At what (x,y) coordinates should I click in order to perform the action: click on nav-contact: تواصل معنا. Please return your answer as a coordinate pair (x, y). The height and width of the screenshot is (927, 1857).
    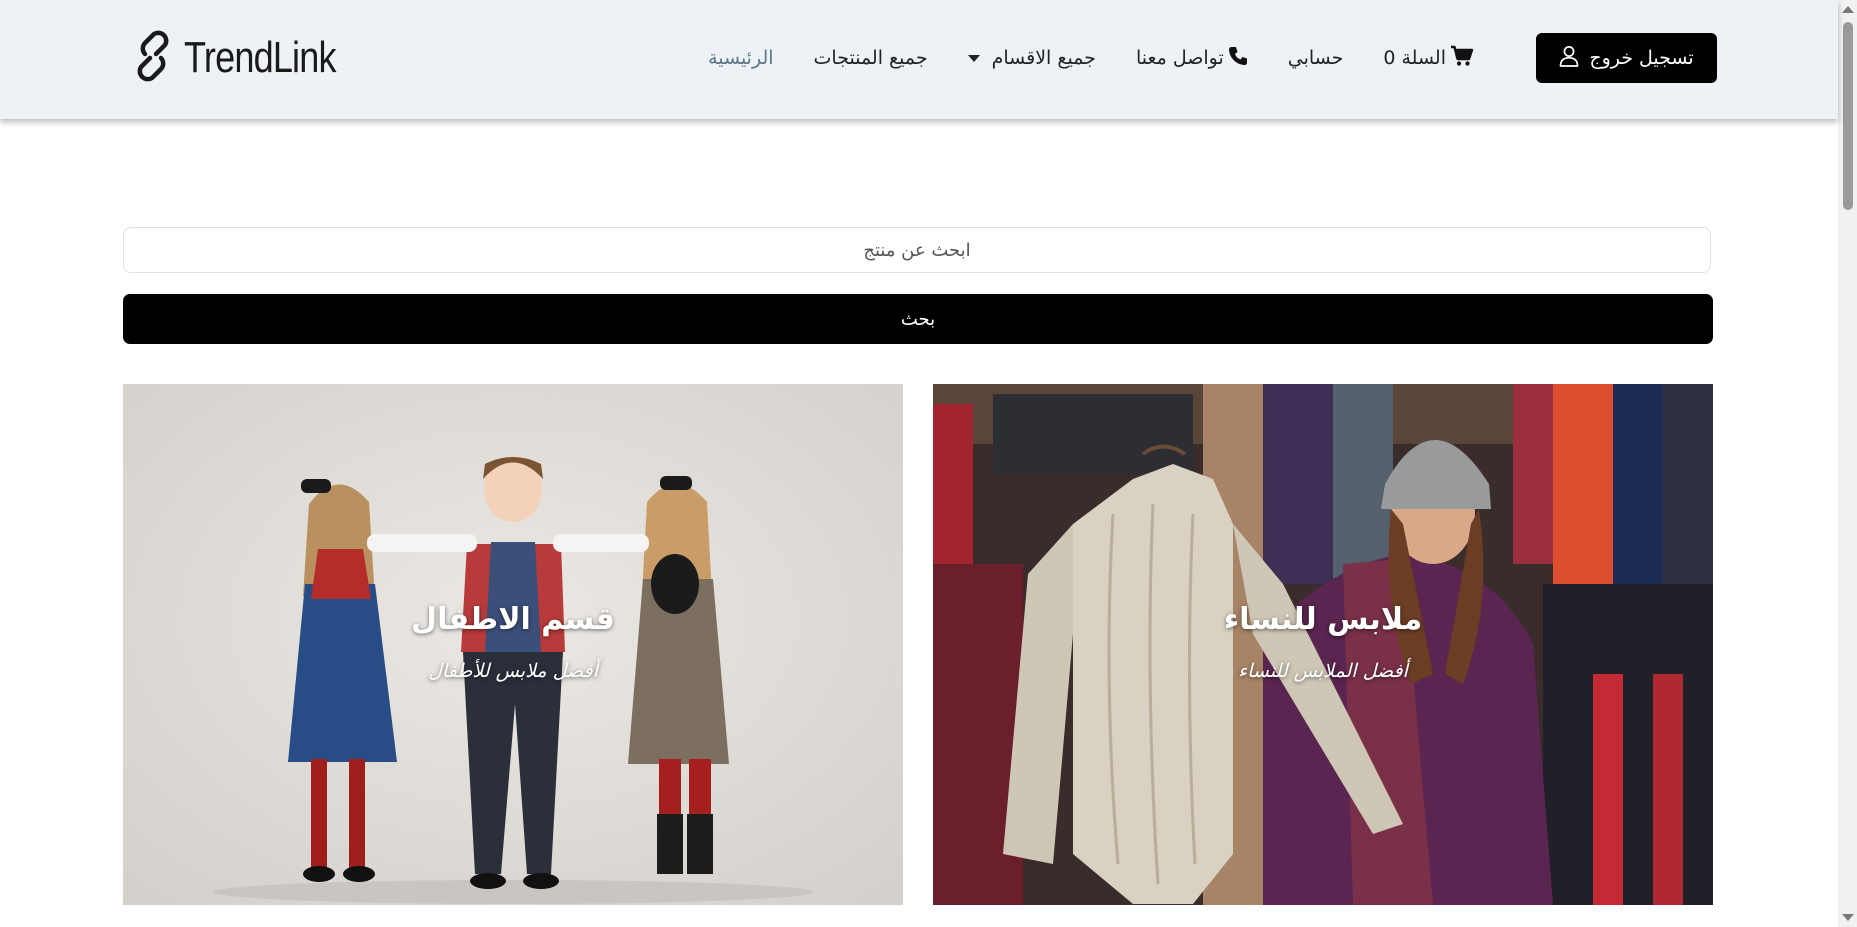
    Looking at the image, I should click on (1192, 58).